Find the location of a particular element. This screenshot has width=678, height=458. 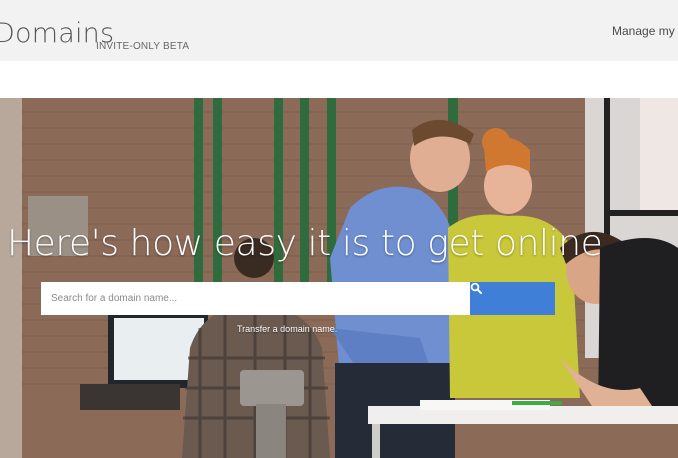

search-button is located at coordinates (512, 298).